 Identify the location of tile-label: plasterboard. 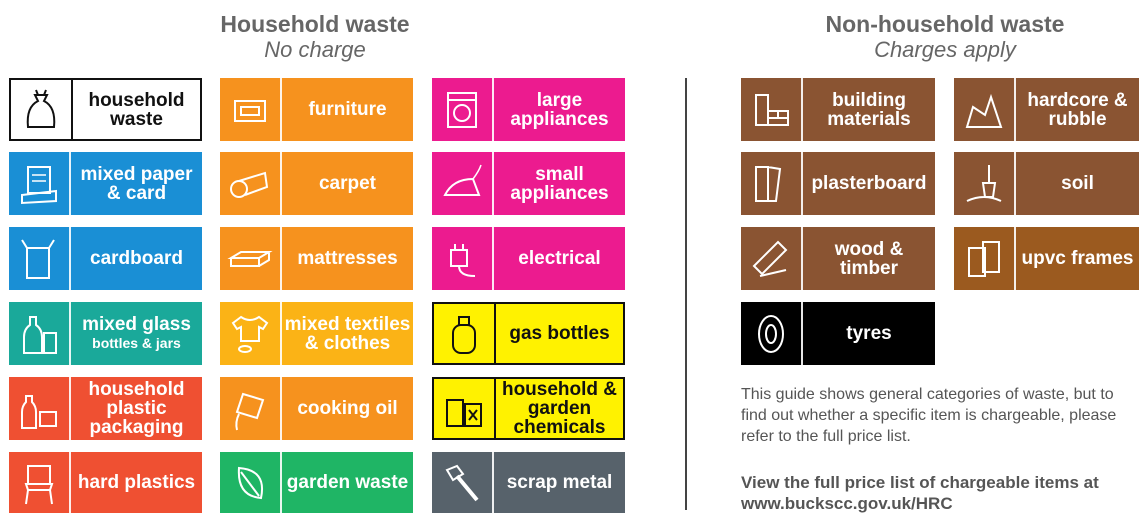
(869, 183).